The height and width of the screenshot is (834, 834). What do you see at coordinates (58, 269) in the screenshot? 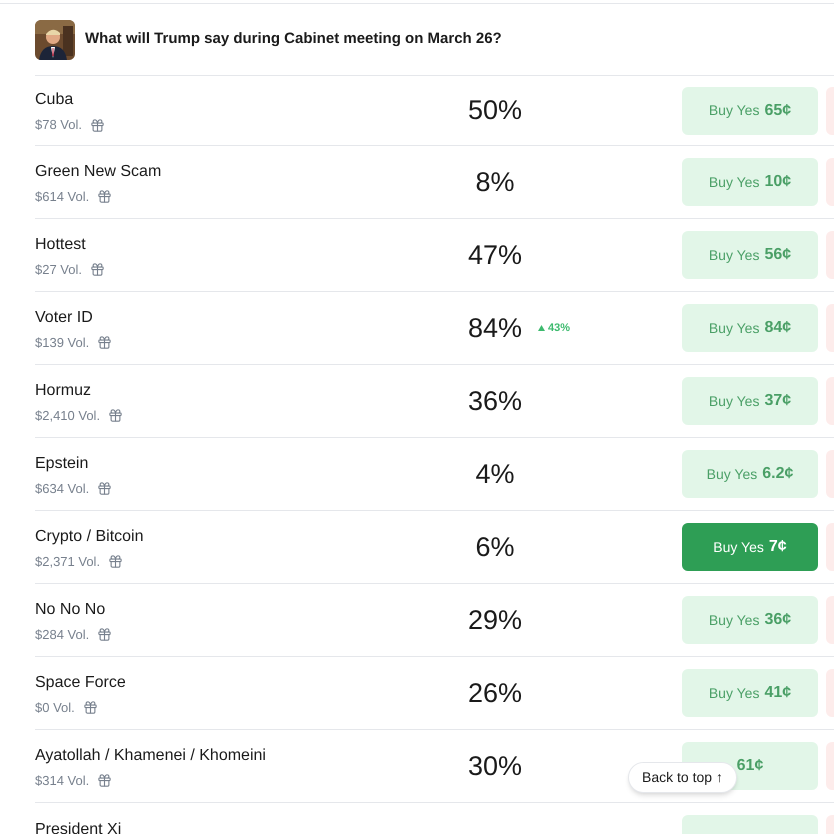
I see `volume-text: $27 Vol.` at bounding box center [58, 269].